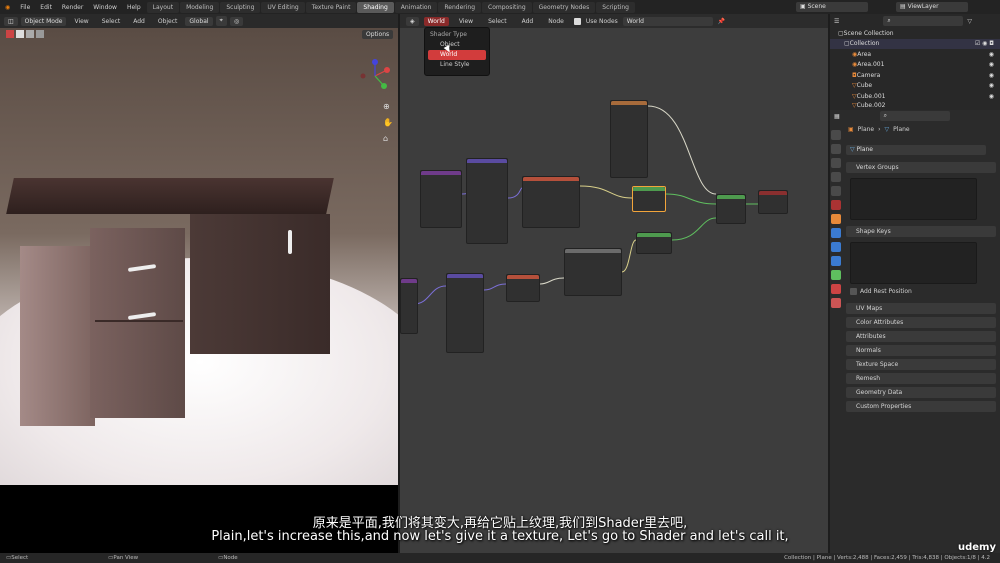  I want to click on vertex-groups-list, so click(913, 199).